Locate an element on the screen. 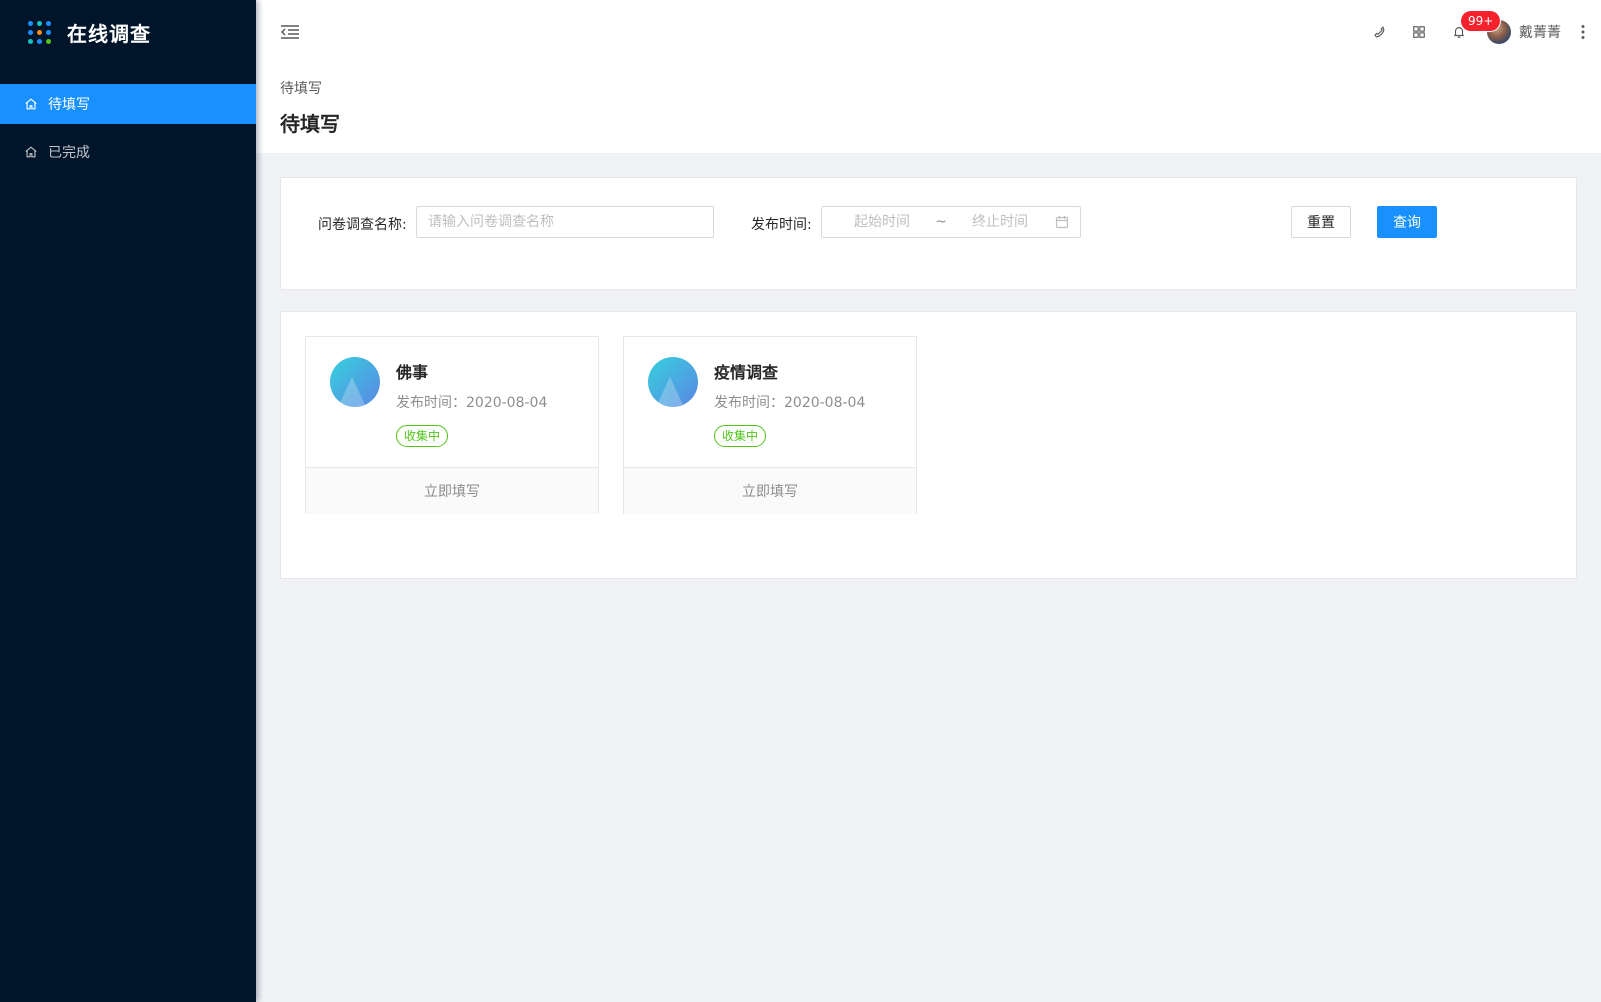 This screenshot has height=1002, width=1601. header-actions: 99+ 戴菁菁 is located at coordinates (1480, 32).